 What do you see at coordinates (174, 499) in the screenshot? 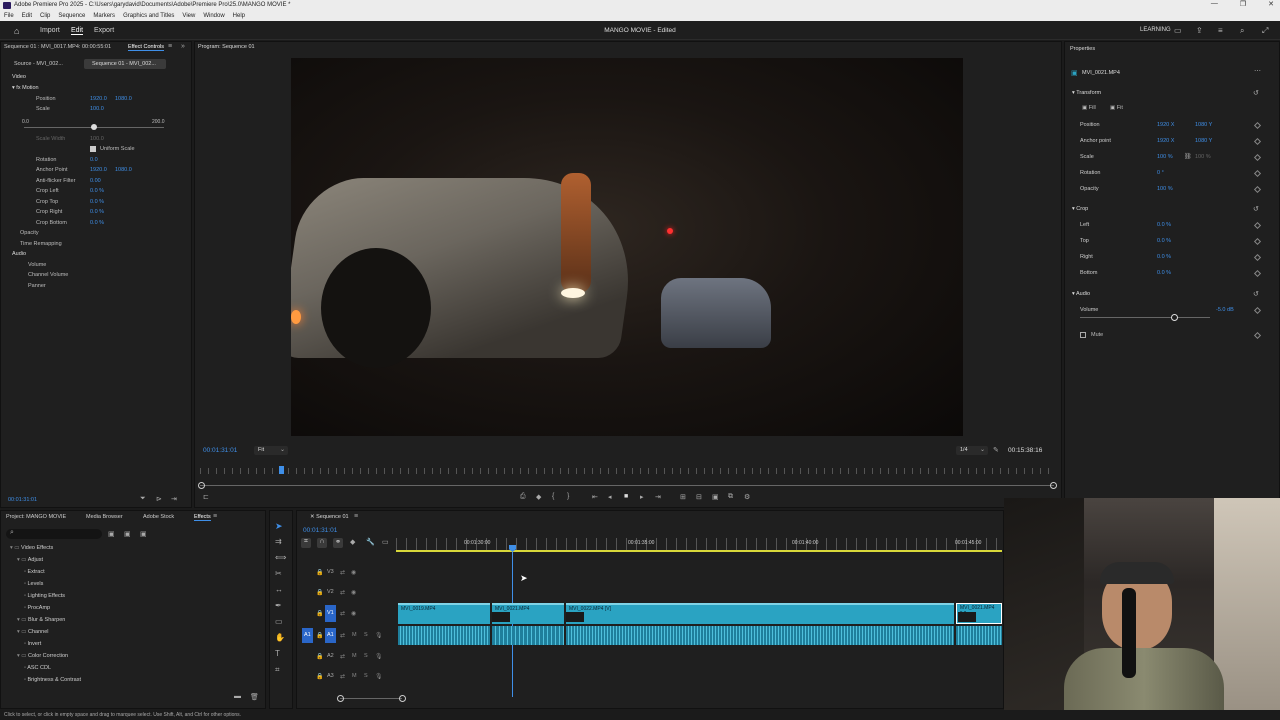
I see `export-frame-icon: ⇥` at bounding box center [174, 499].